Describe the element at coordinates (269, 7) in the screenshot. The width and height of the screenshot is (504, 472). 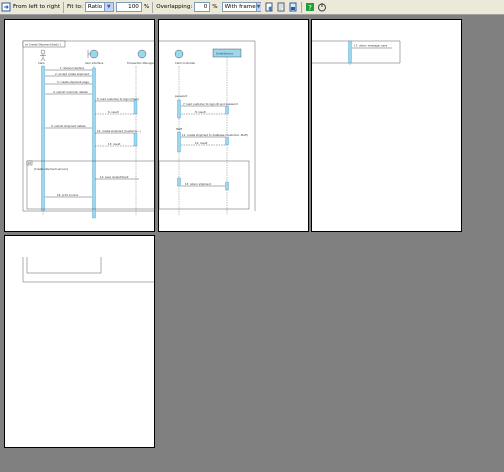
I see `page-setup-icon` at that location.